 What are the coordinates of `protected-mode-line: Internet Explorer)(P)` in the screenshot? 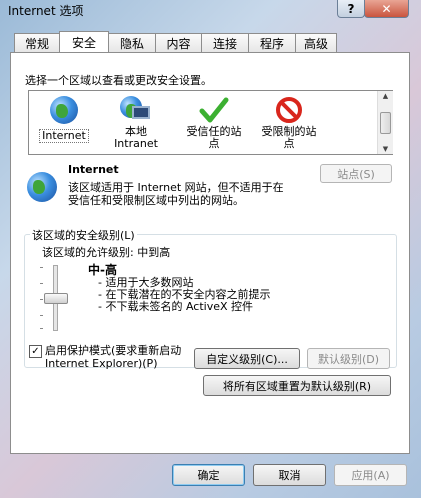 It's located at (101, 363).